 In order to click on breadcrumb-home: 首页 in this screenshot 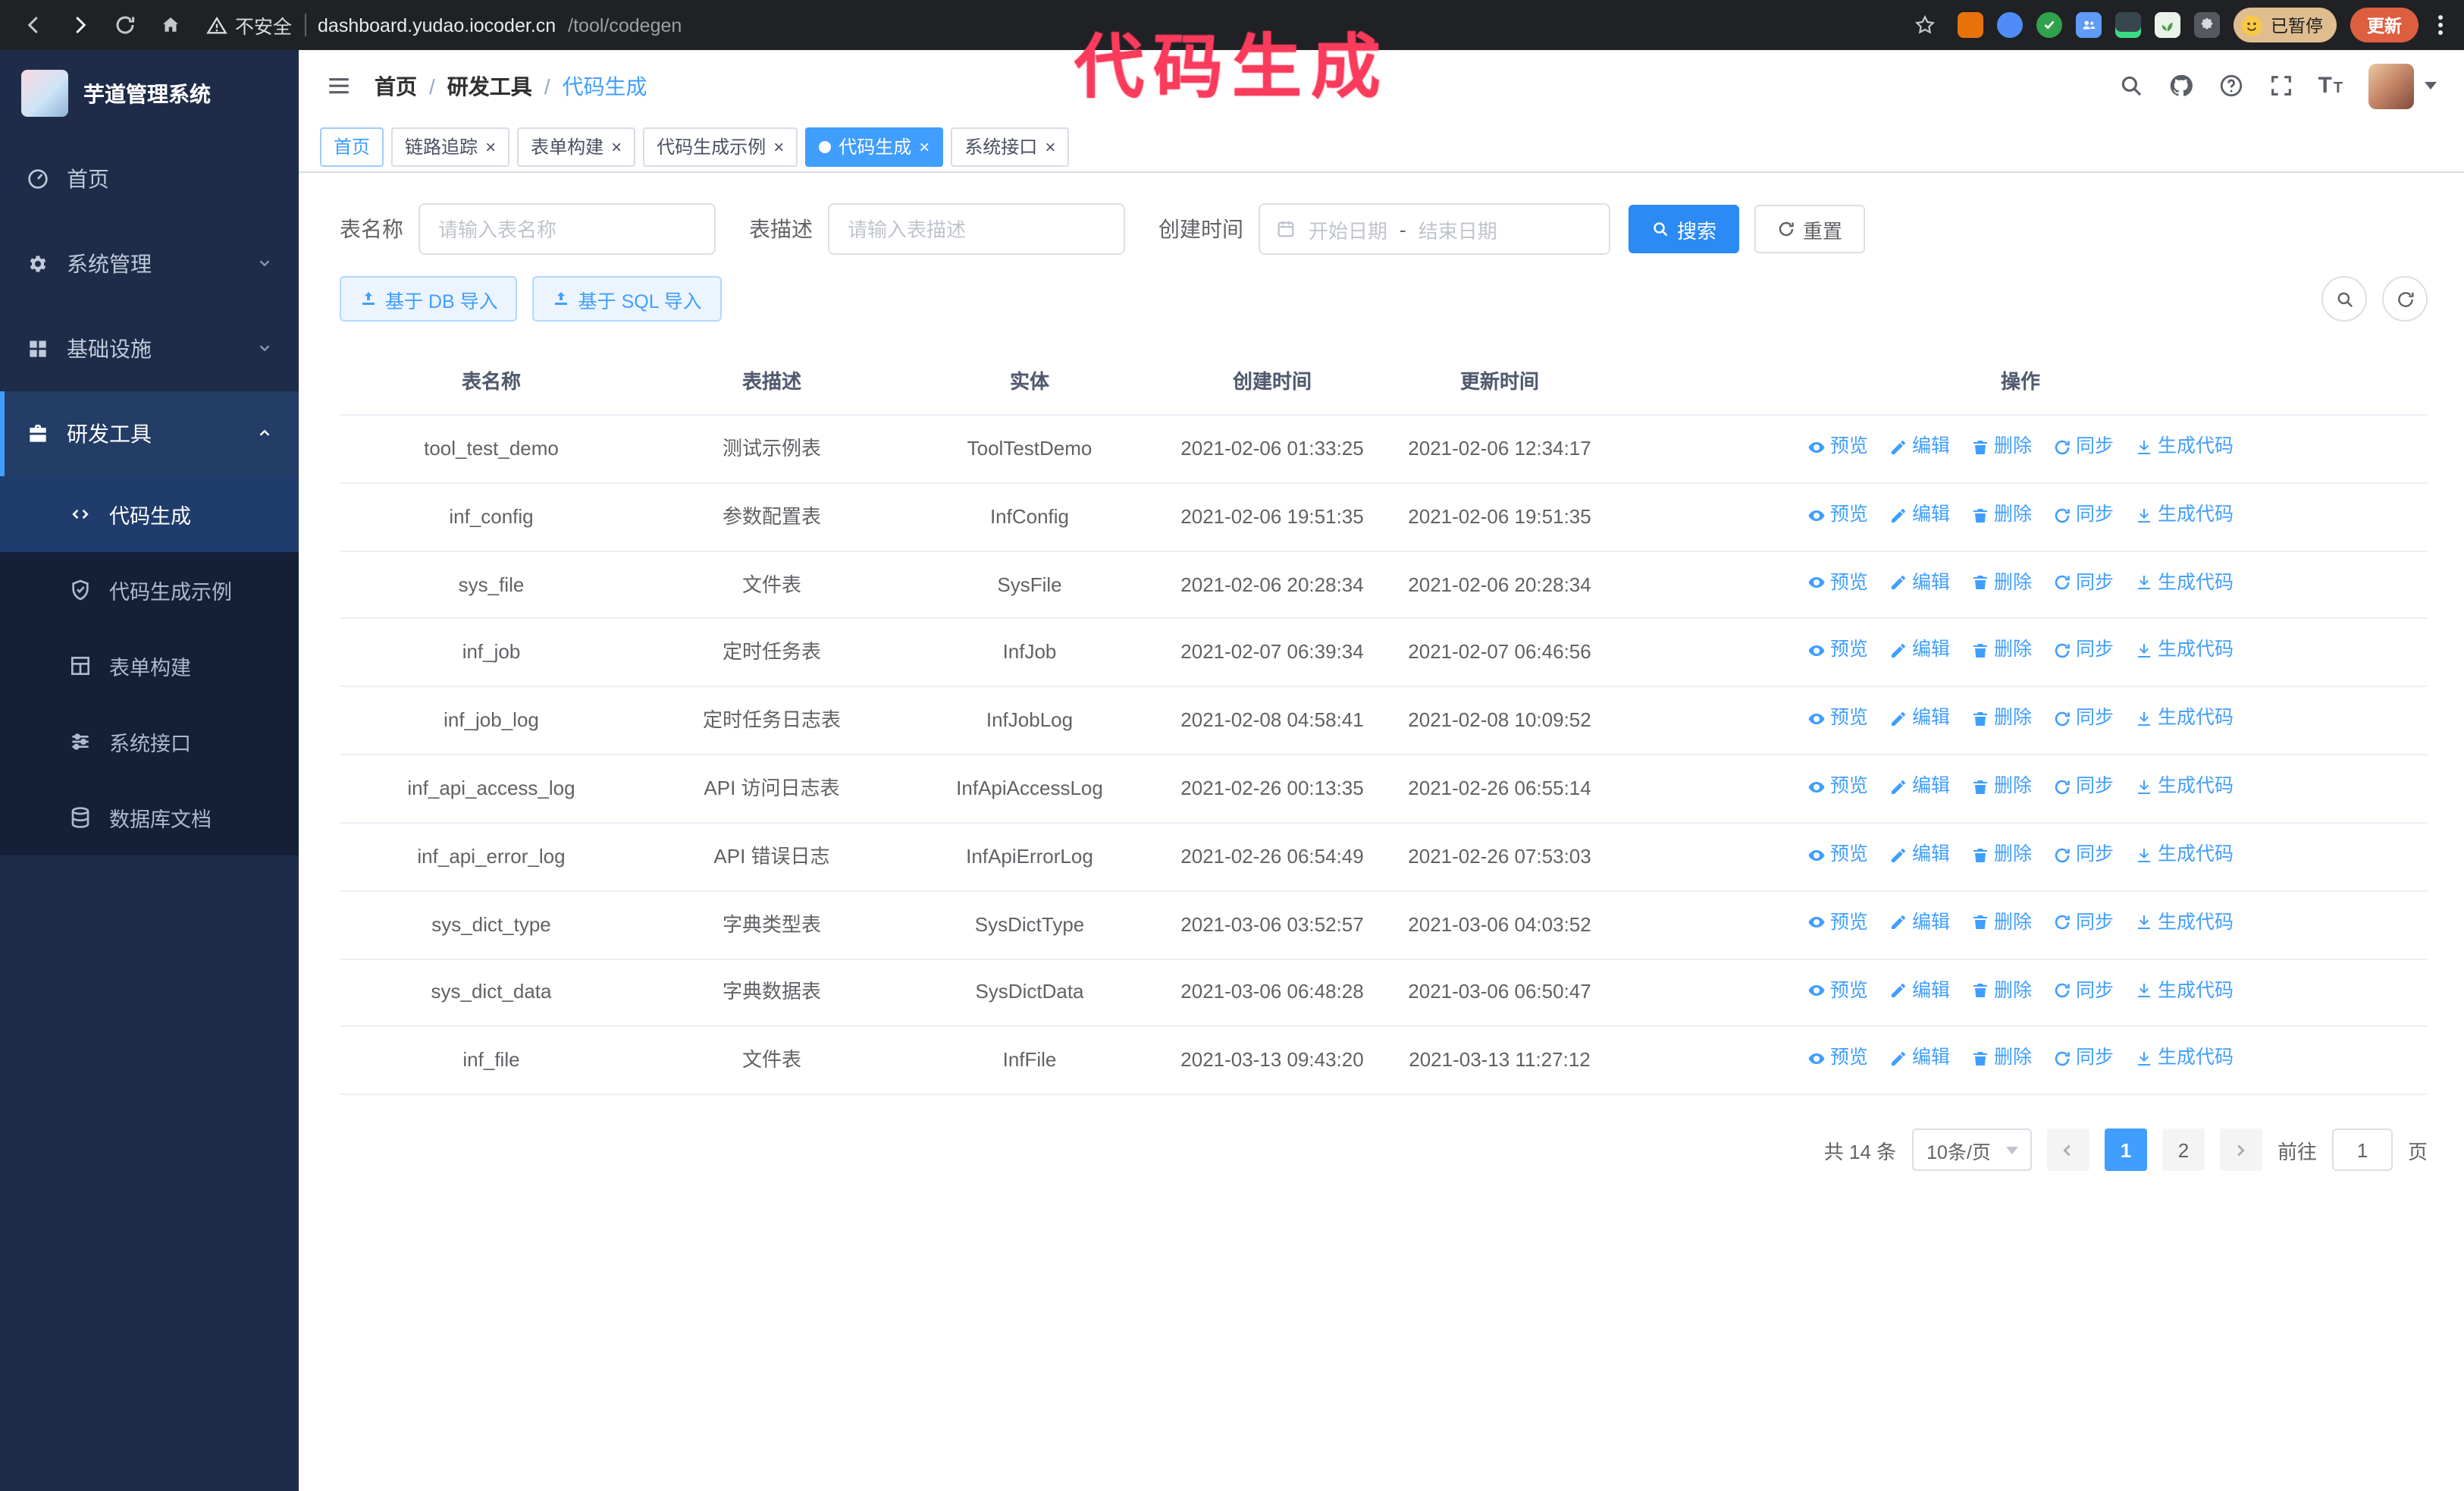, I will do `click(396, 86)`.